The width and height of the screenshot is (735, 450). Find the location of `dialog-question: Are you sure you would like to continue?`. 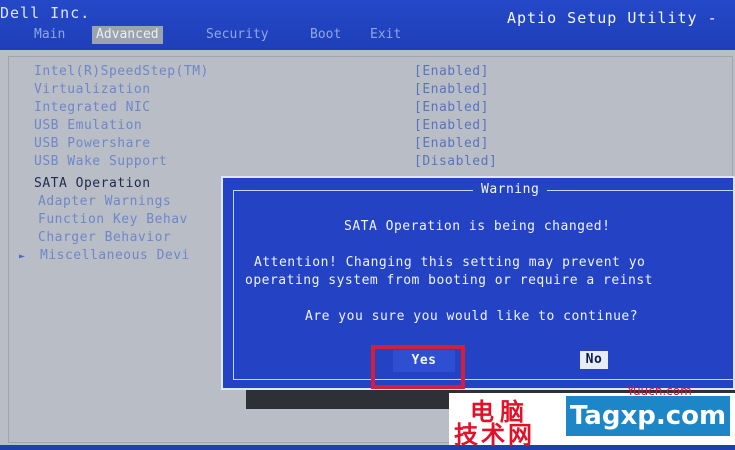

dialog-question: Are you sure you would like to continue? is located at coordinates (472, 316).